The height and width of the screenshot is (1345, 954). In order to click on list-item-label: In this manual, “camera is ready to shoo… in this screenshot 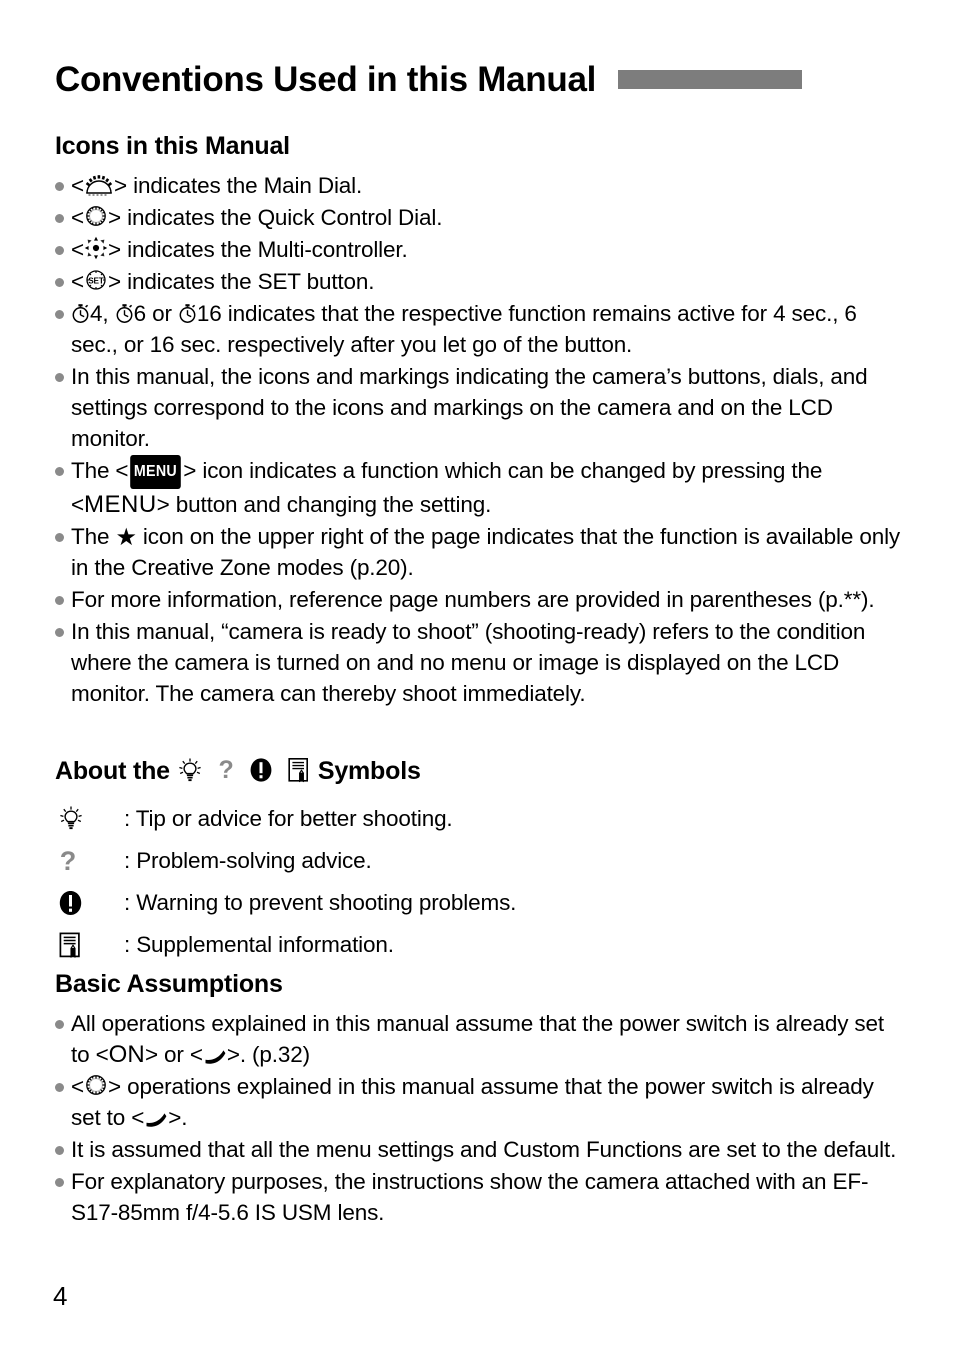, I will do `click(468, 662)`.